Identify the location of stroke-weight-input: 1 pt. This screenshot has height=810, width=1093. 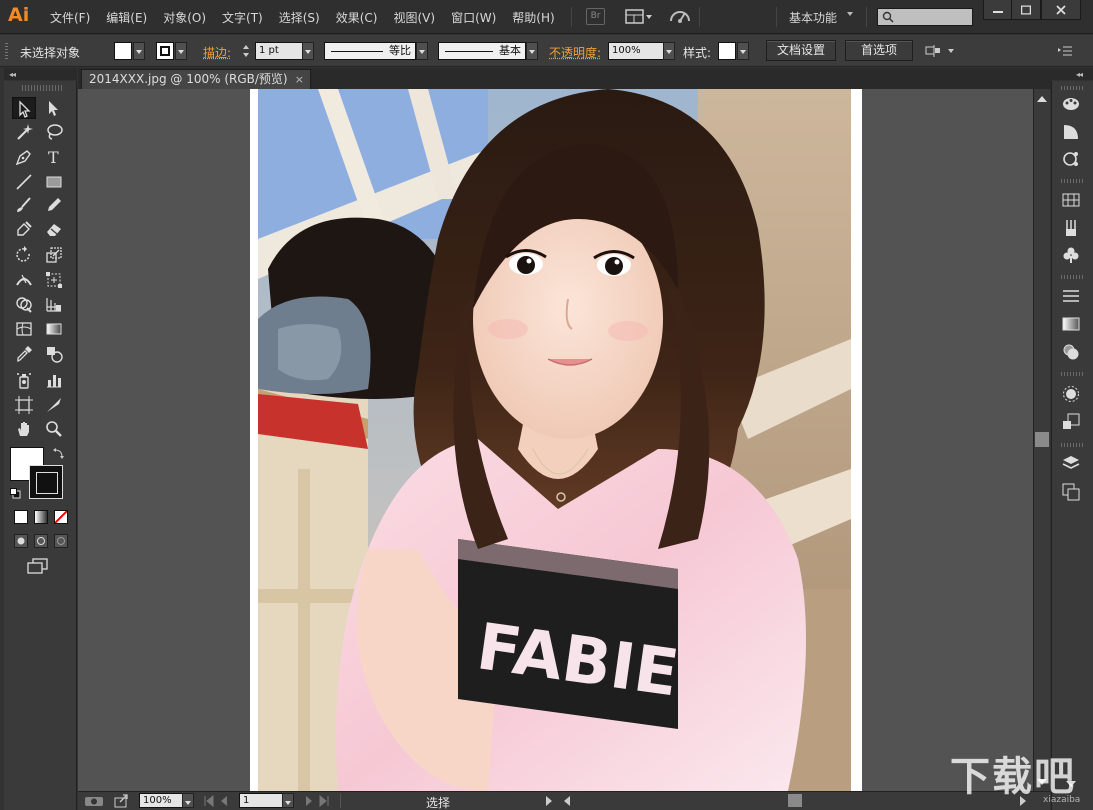
(279, 51).